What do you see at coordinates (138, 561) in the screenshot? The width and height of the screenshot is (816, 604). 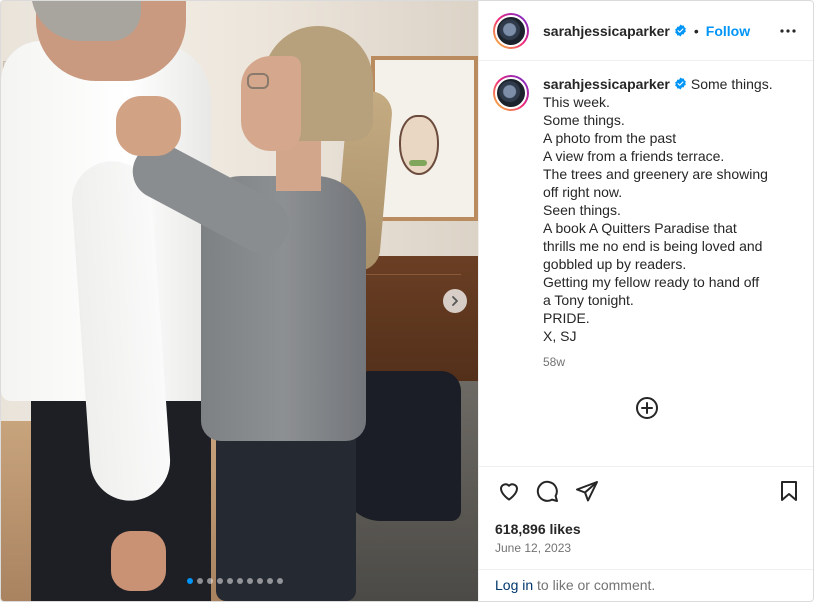 I see `photo-man-hand` at bounding box center [138, 561].